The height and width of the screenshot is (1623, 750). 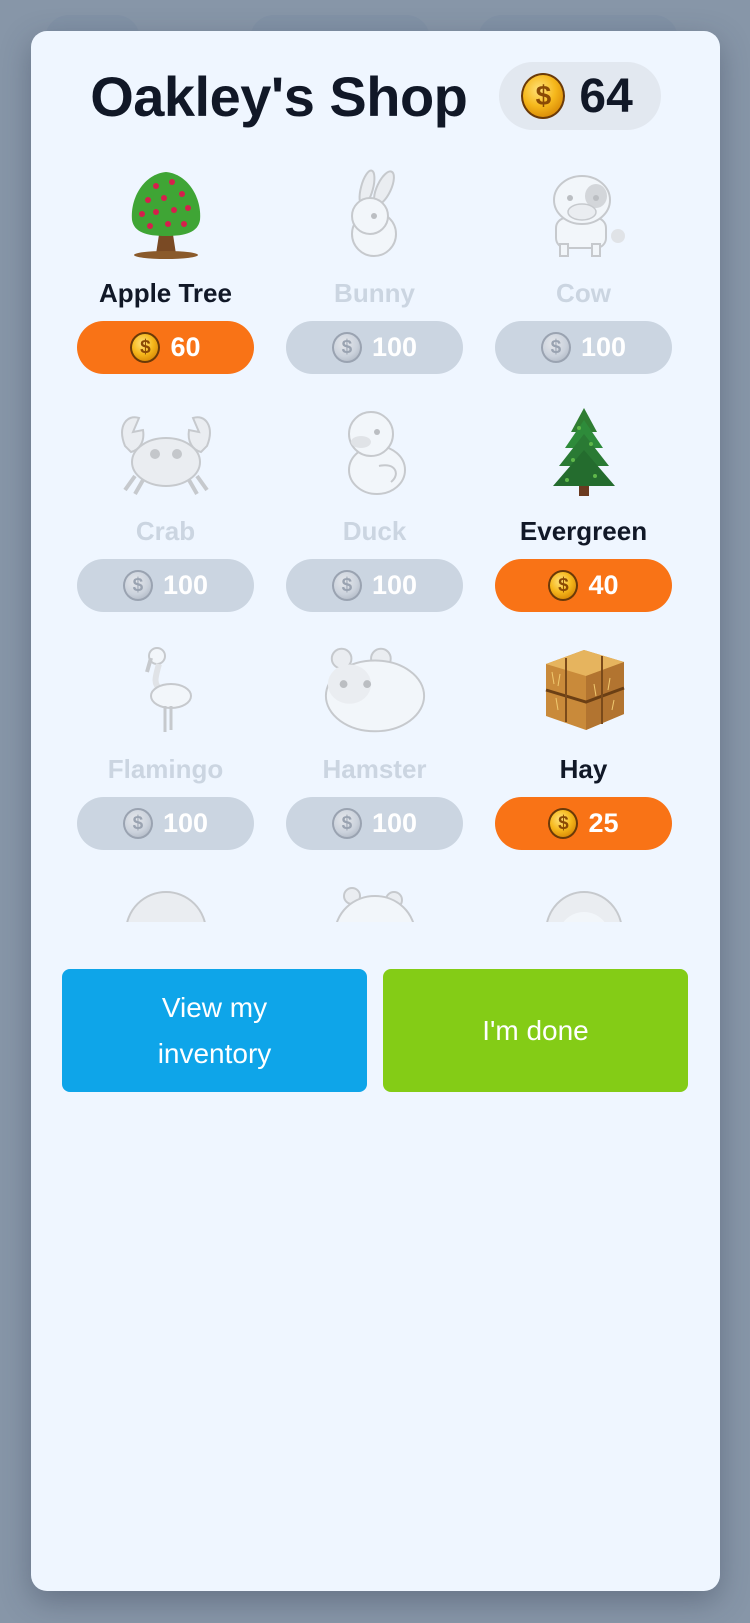 What do you see at coordinates (583, 823) in the screenshot?
I see `buy-hay-button: $ 25` at bounding box center [583, 823].